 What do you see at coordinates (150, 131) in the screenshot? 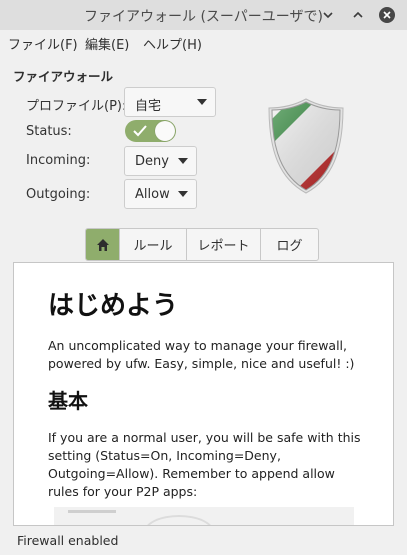
I see `status-toggle` at bounding box center [150, 131].